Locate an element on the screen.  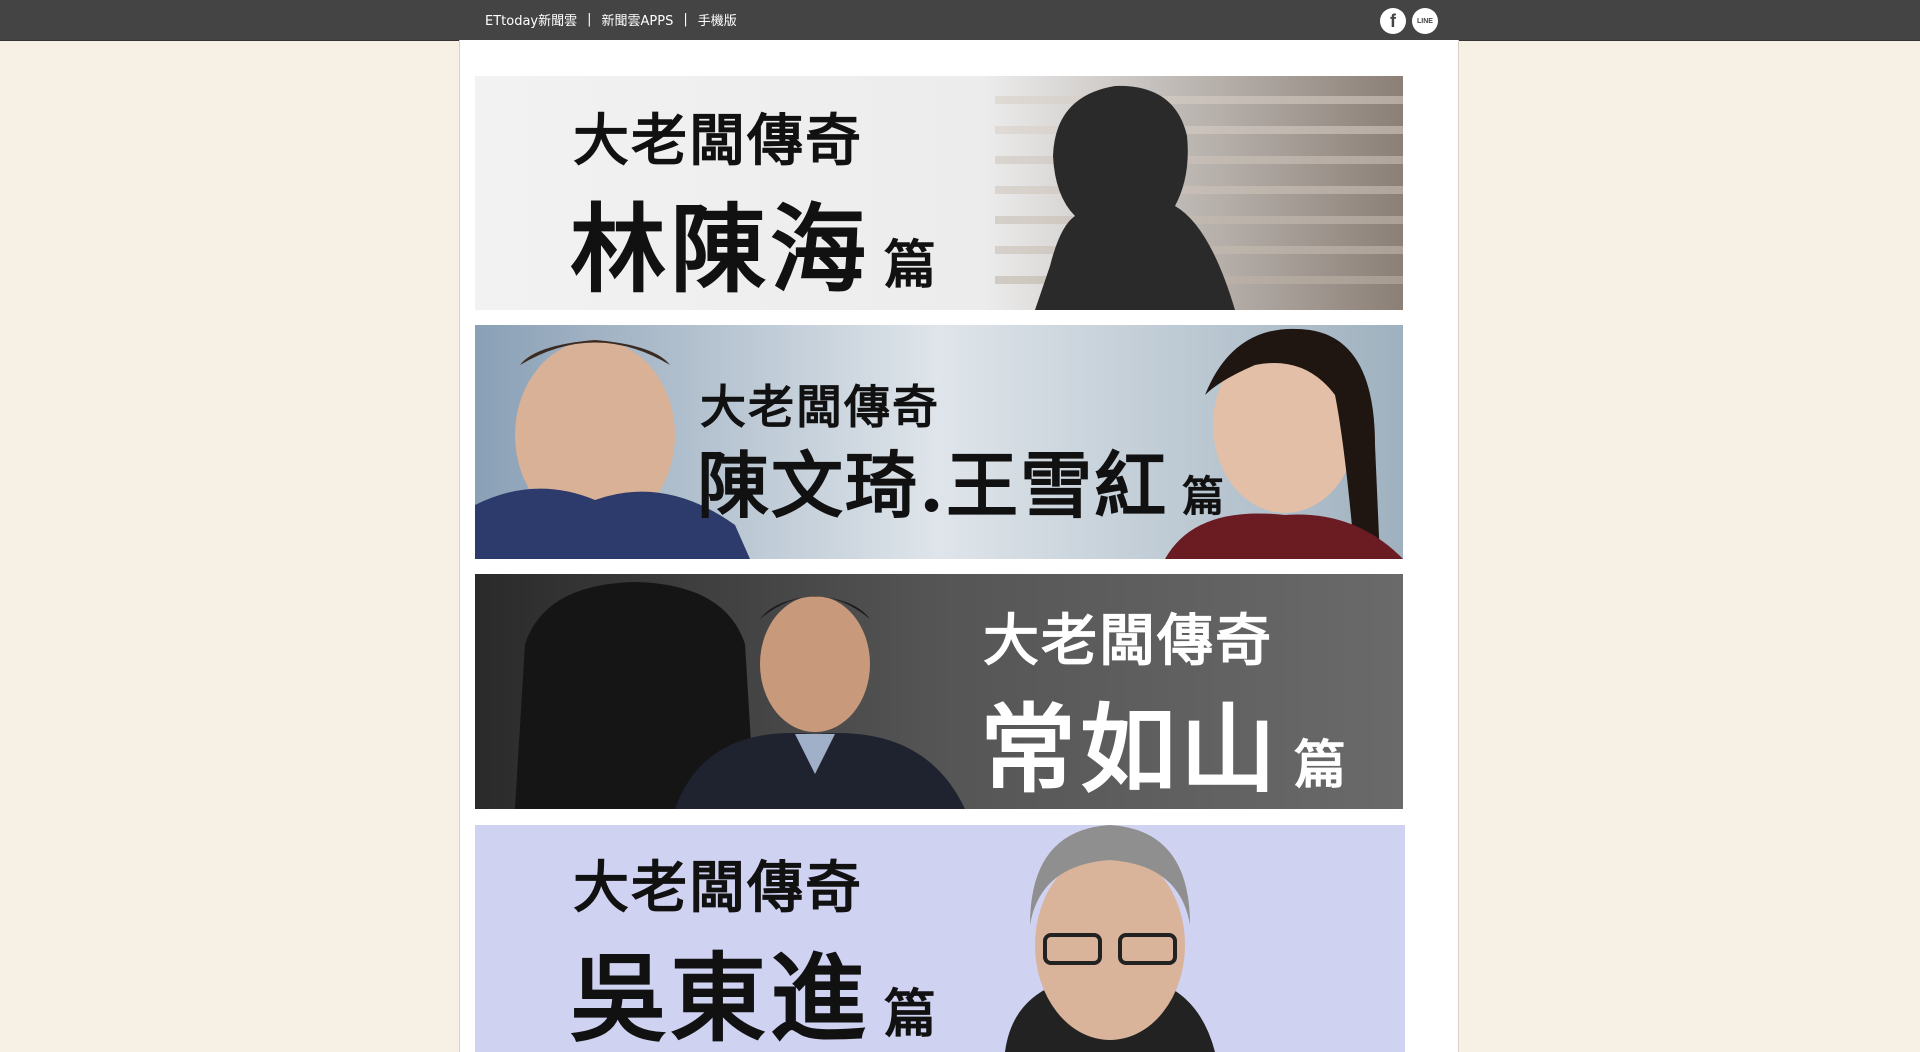
top-nav: ETtoday新聞雲 | 新聞雲APPS | 手機版 is located at coordinates (611, 19).